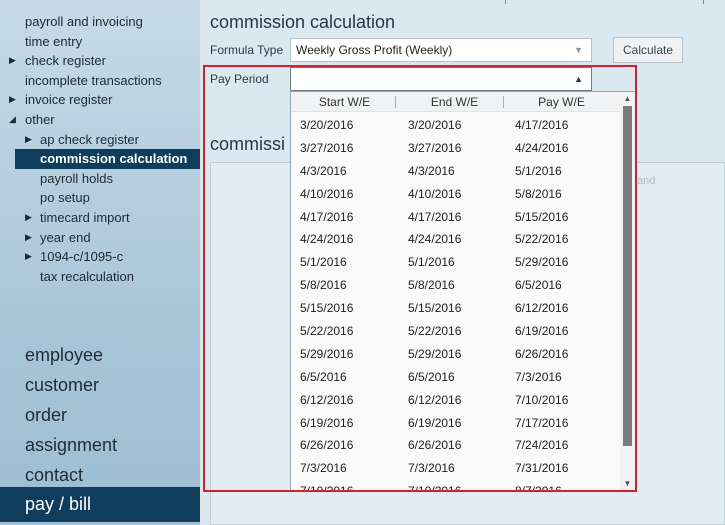 The image size is (725, 525). I want to click on sidebar-item-label: timecard import, so click(85, 217).